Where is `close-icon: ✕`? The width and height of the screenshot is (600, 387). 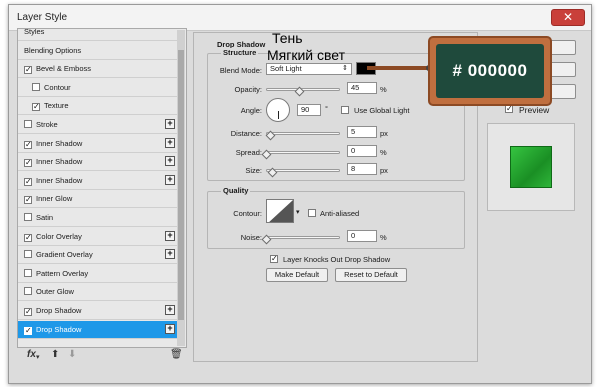 close-icon: ✕ is located at coordinates (568, 17).